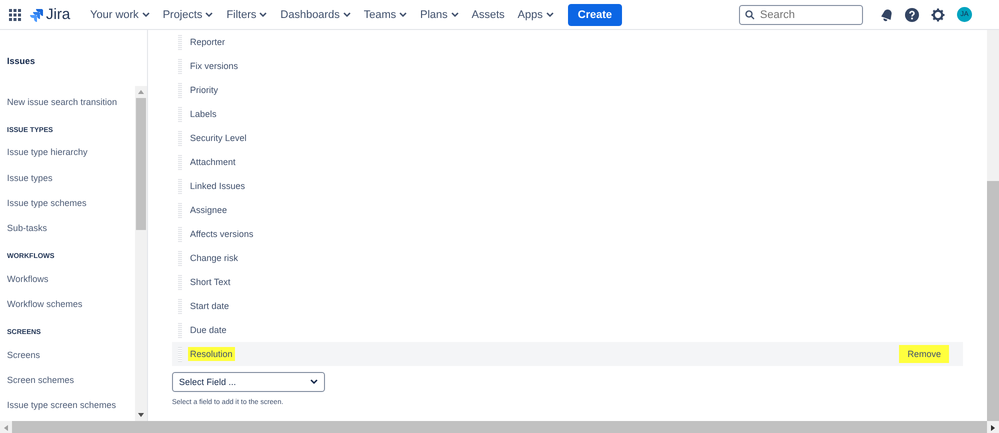 Image resolution: width=999 pixels, height=433 pixels. I want to click on field-row: Reporter, so click(567, 42).